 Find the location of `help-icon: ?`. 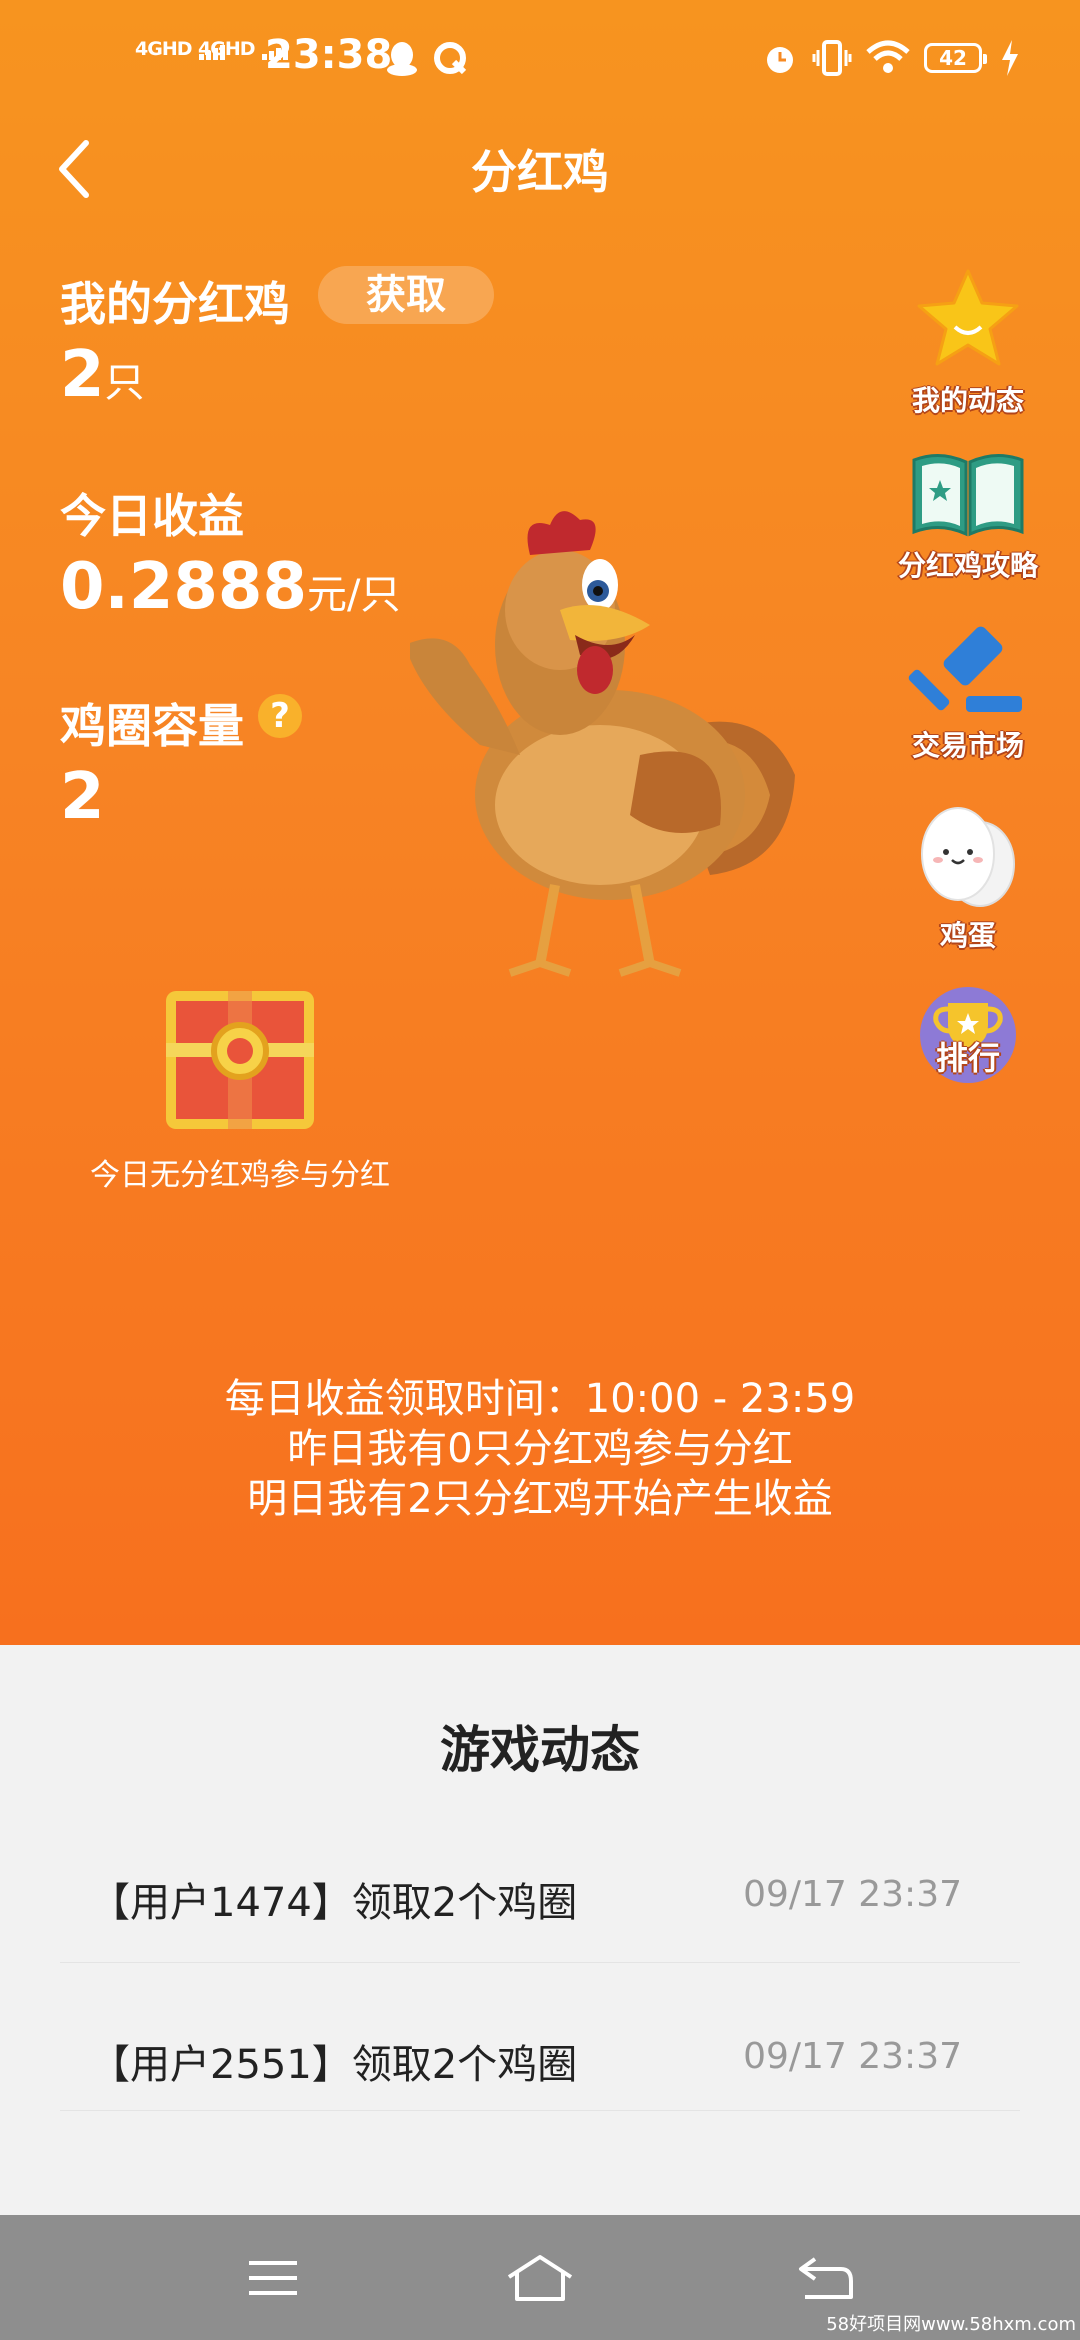

help-icon: ? is located at coordinates (280, 716).